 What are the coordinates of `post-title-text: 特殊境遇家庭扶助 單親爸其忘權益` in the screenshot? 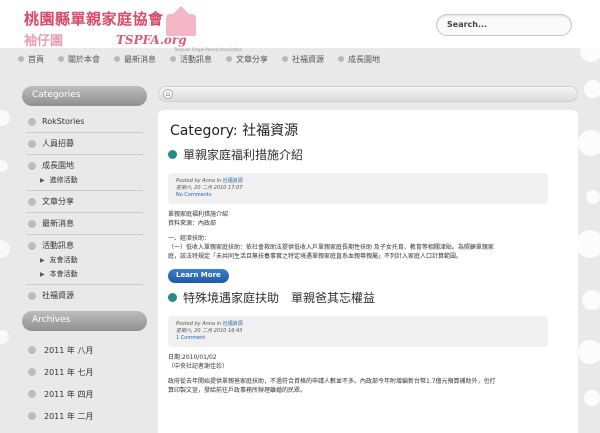 It's located at (279, 298).